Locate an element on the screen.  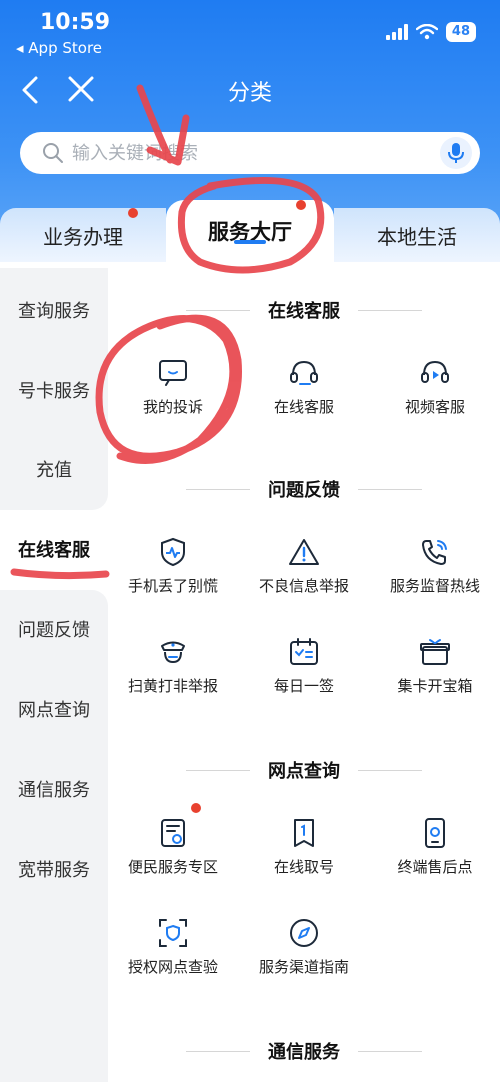
voice-search-button is located at coordinates (456, 153).